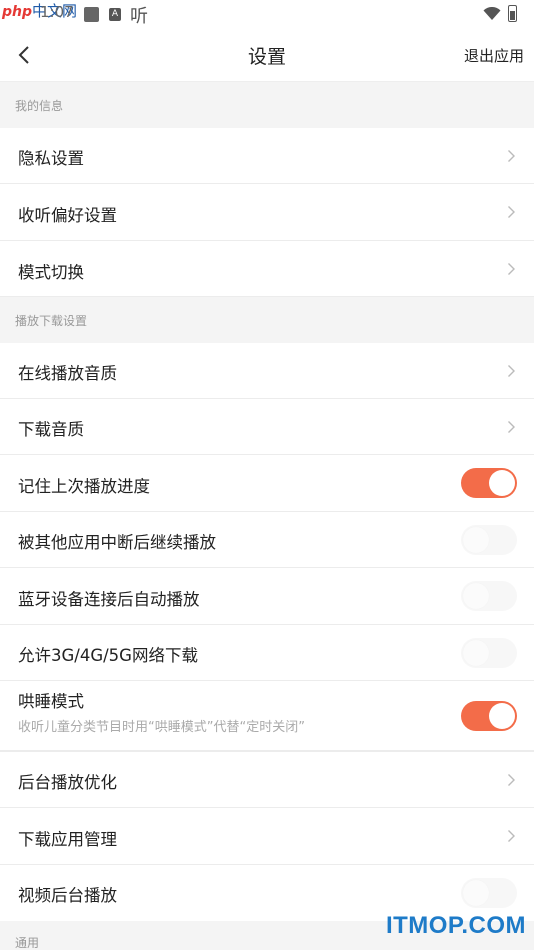  What do you see at coordinates (51, 701) in the screenshot?
I see `row-label: 哄睡模式` at bounding box center [51, 701].